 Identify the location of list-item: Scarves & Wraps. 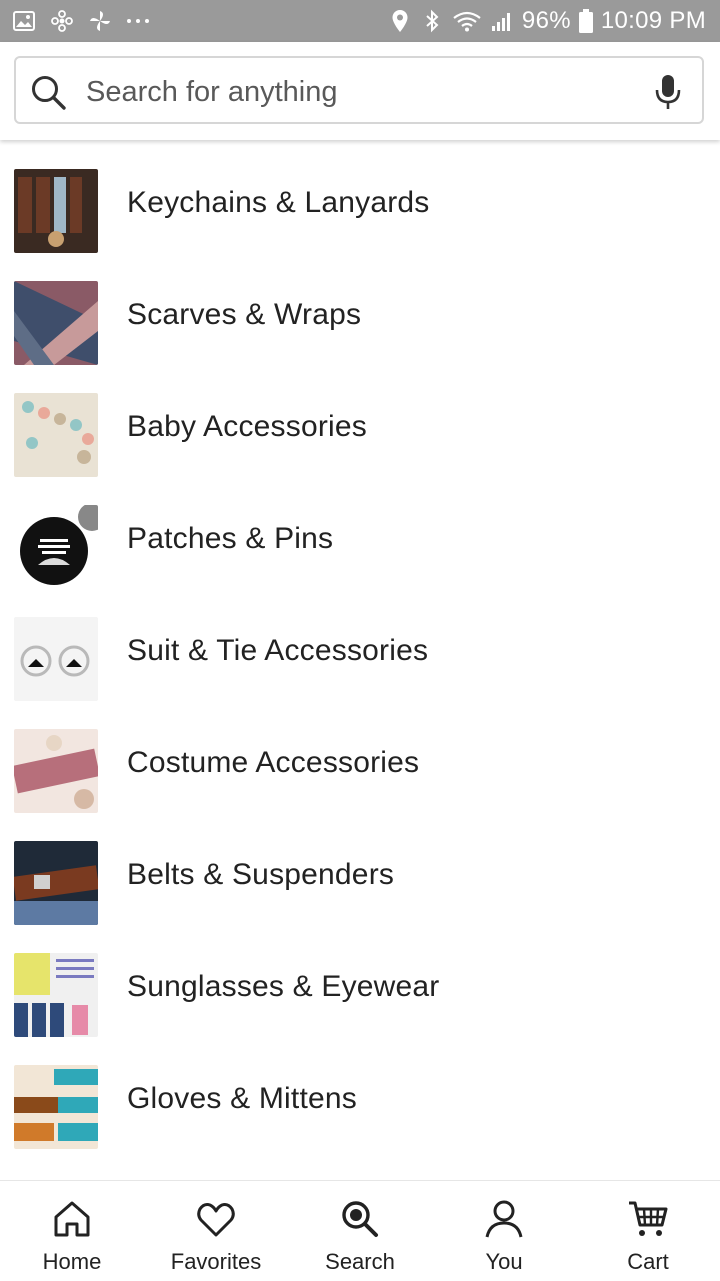
(360, 308).